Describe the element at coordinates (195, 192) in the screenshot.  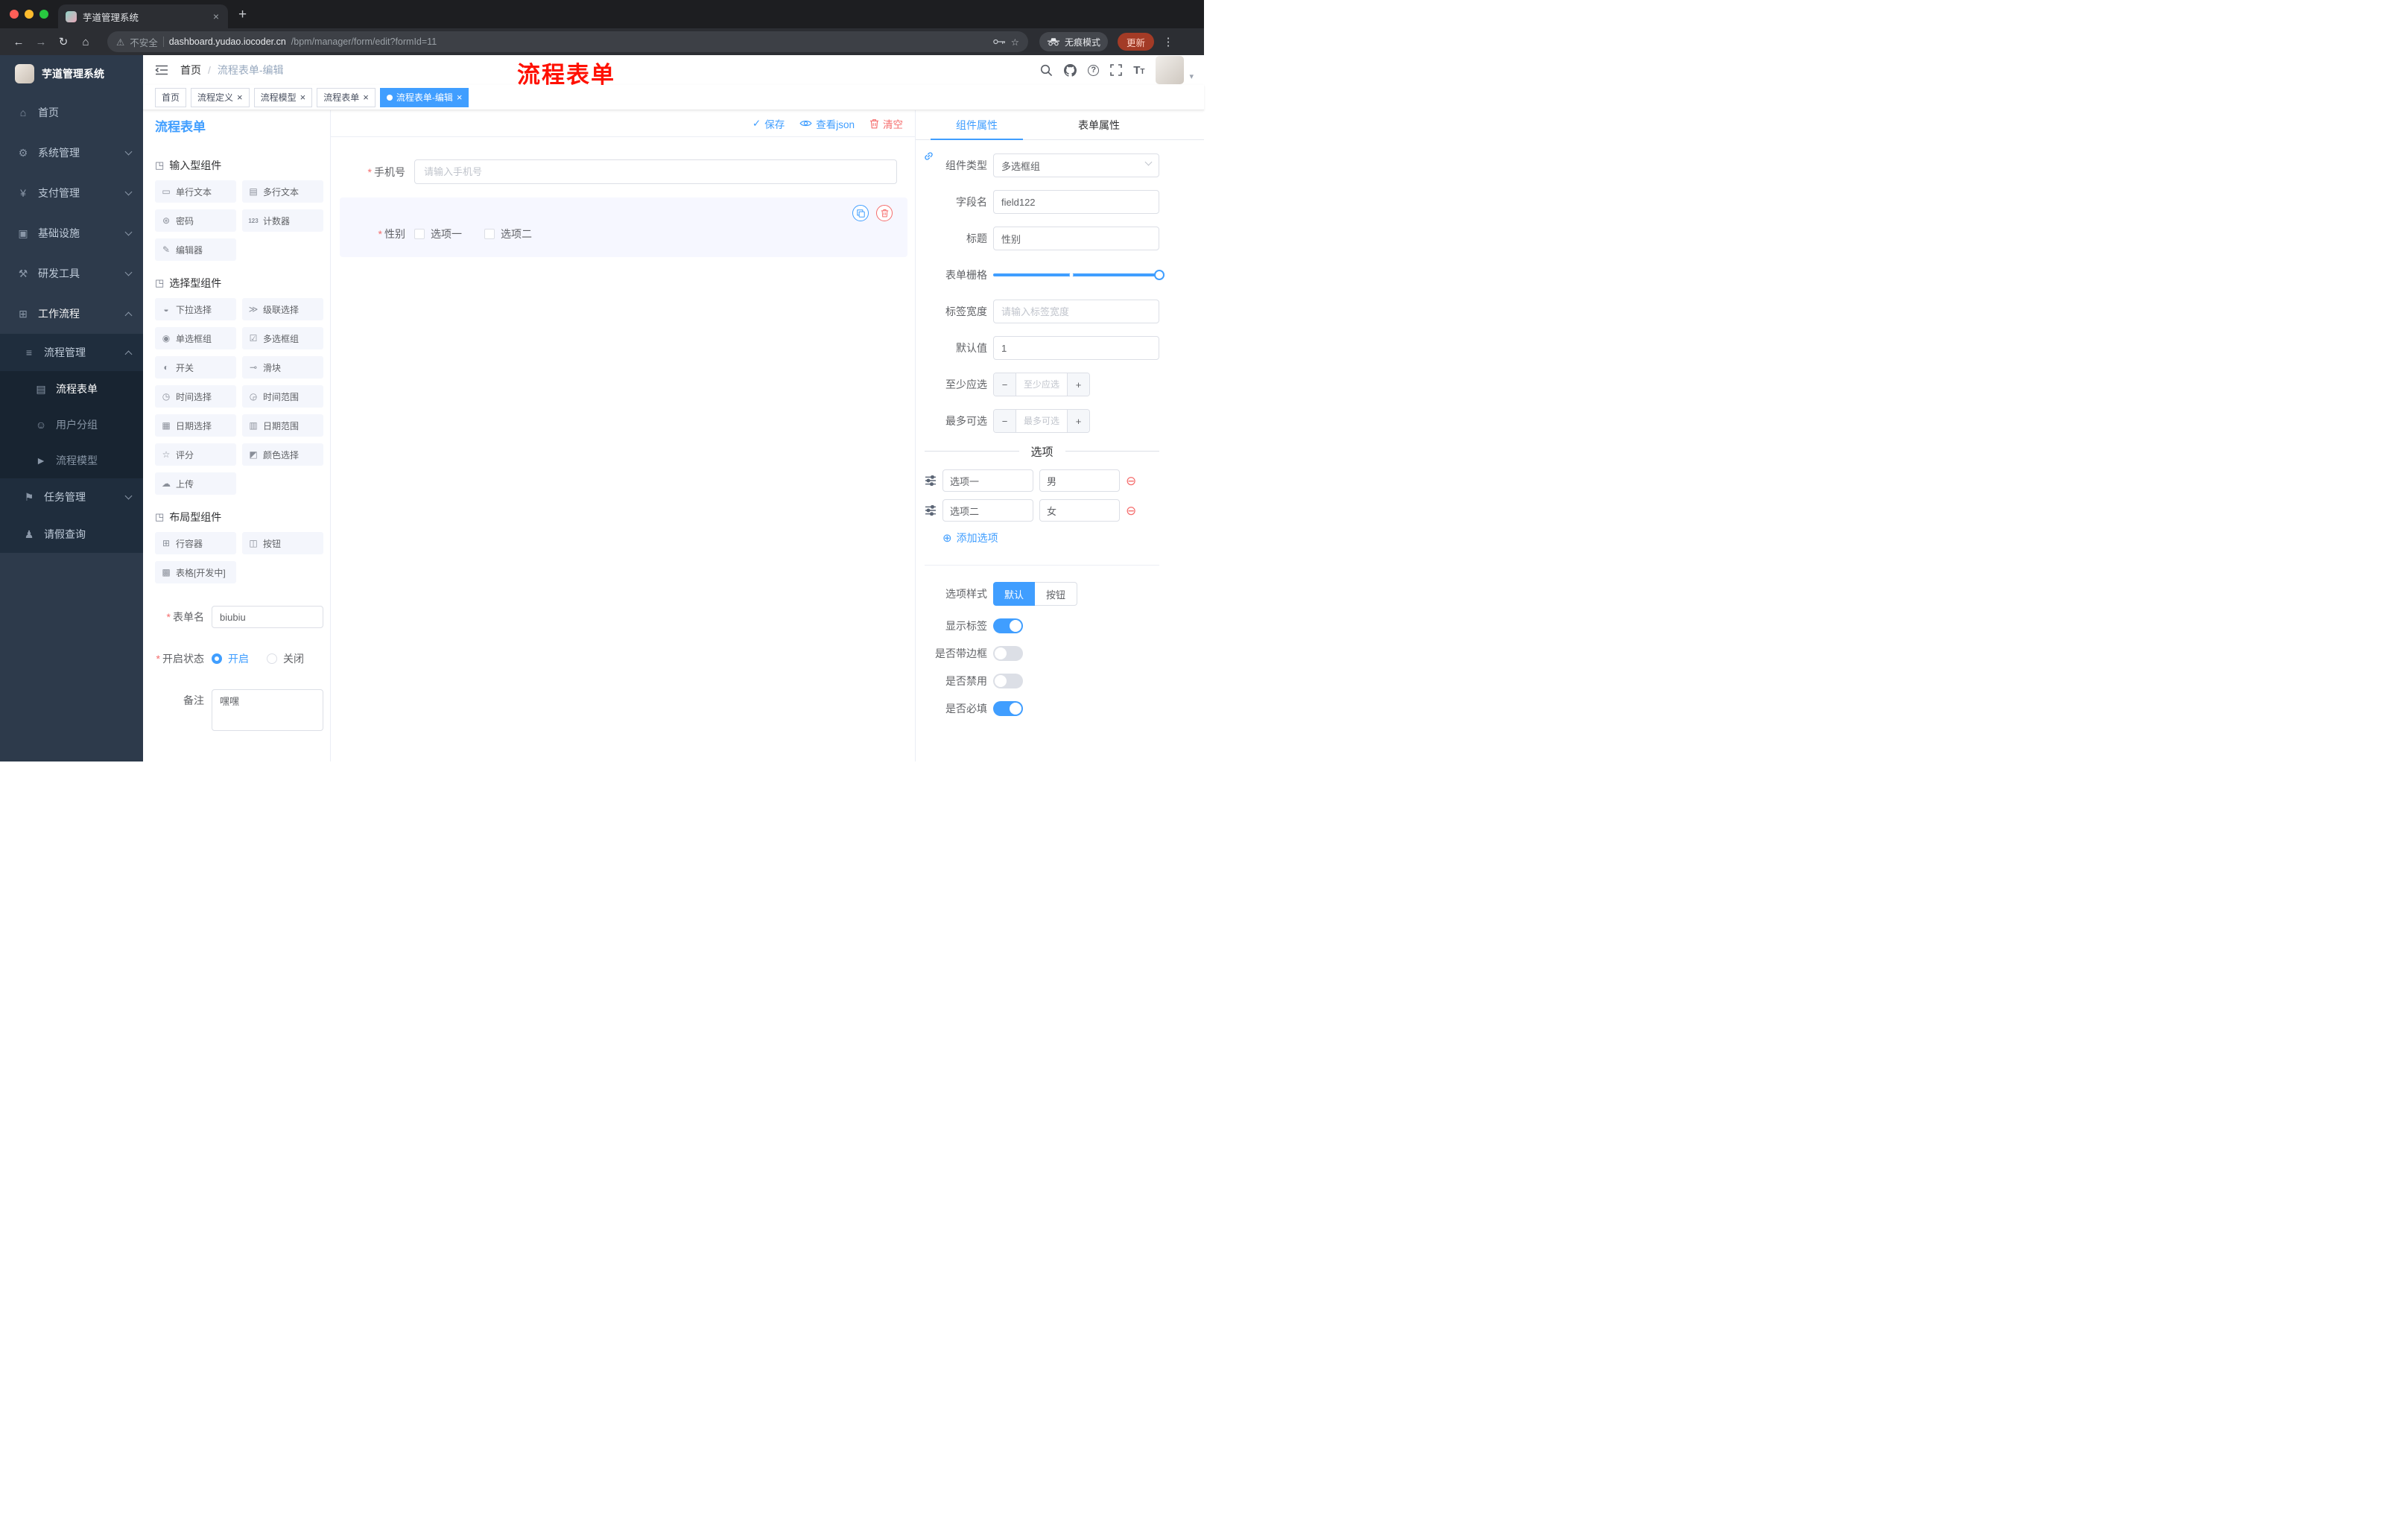
I see `chip-single-line-text: ▭ 单行文本` at that location.